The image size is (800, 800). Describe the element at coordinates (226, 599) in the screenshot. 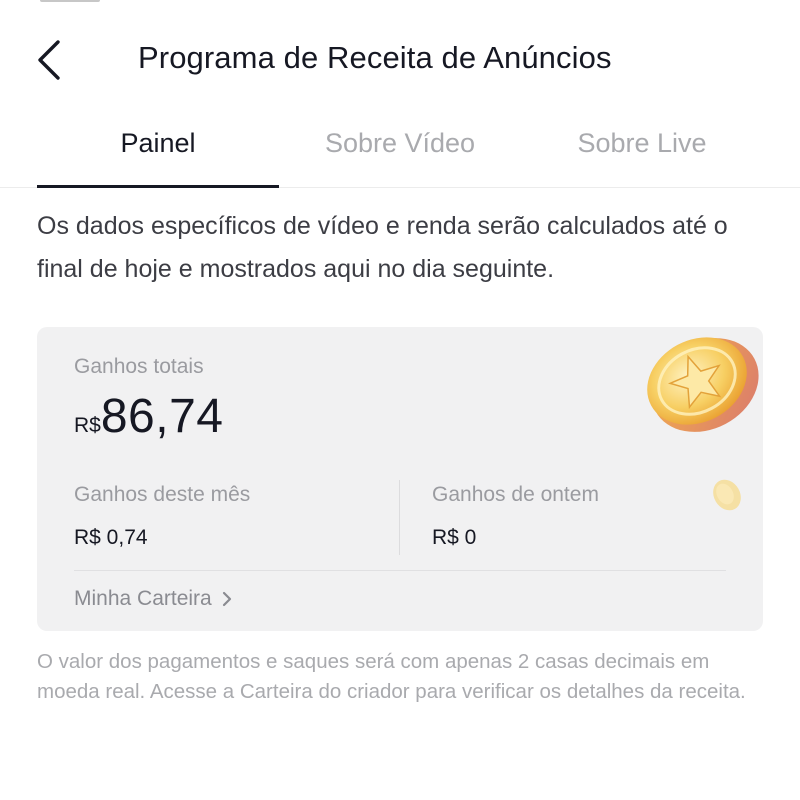

I see `chevron-right-icon` at that location.